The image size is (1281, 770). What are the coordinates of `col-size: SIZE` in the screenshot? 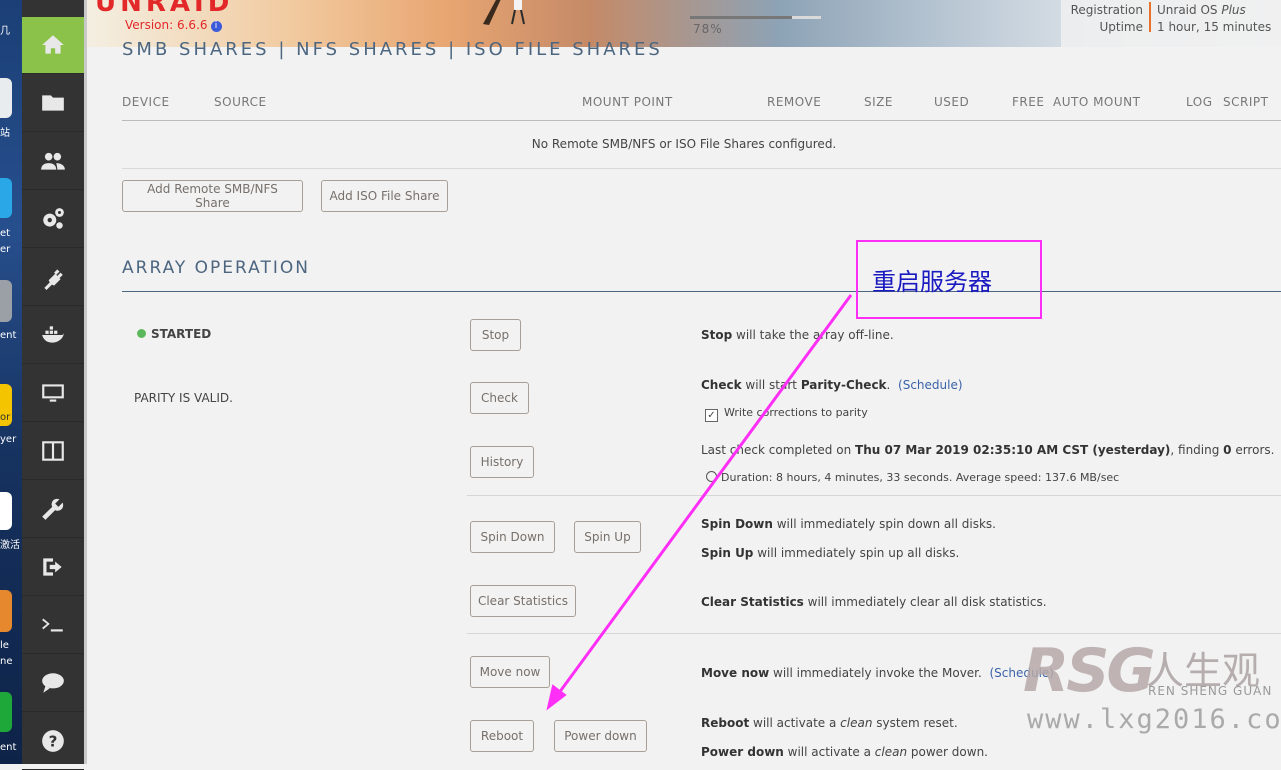 It's located at (878, 102).